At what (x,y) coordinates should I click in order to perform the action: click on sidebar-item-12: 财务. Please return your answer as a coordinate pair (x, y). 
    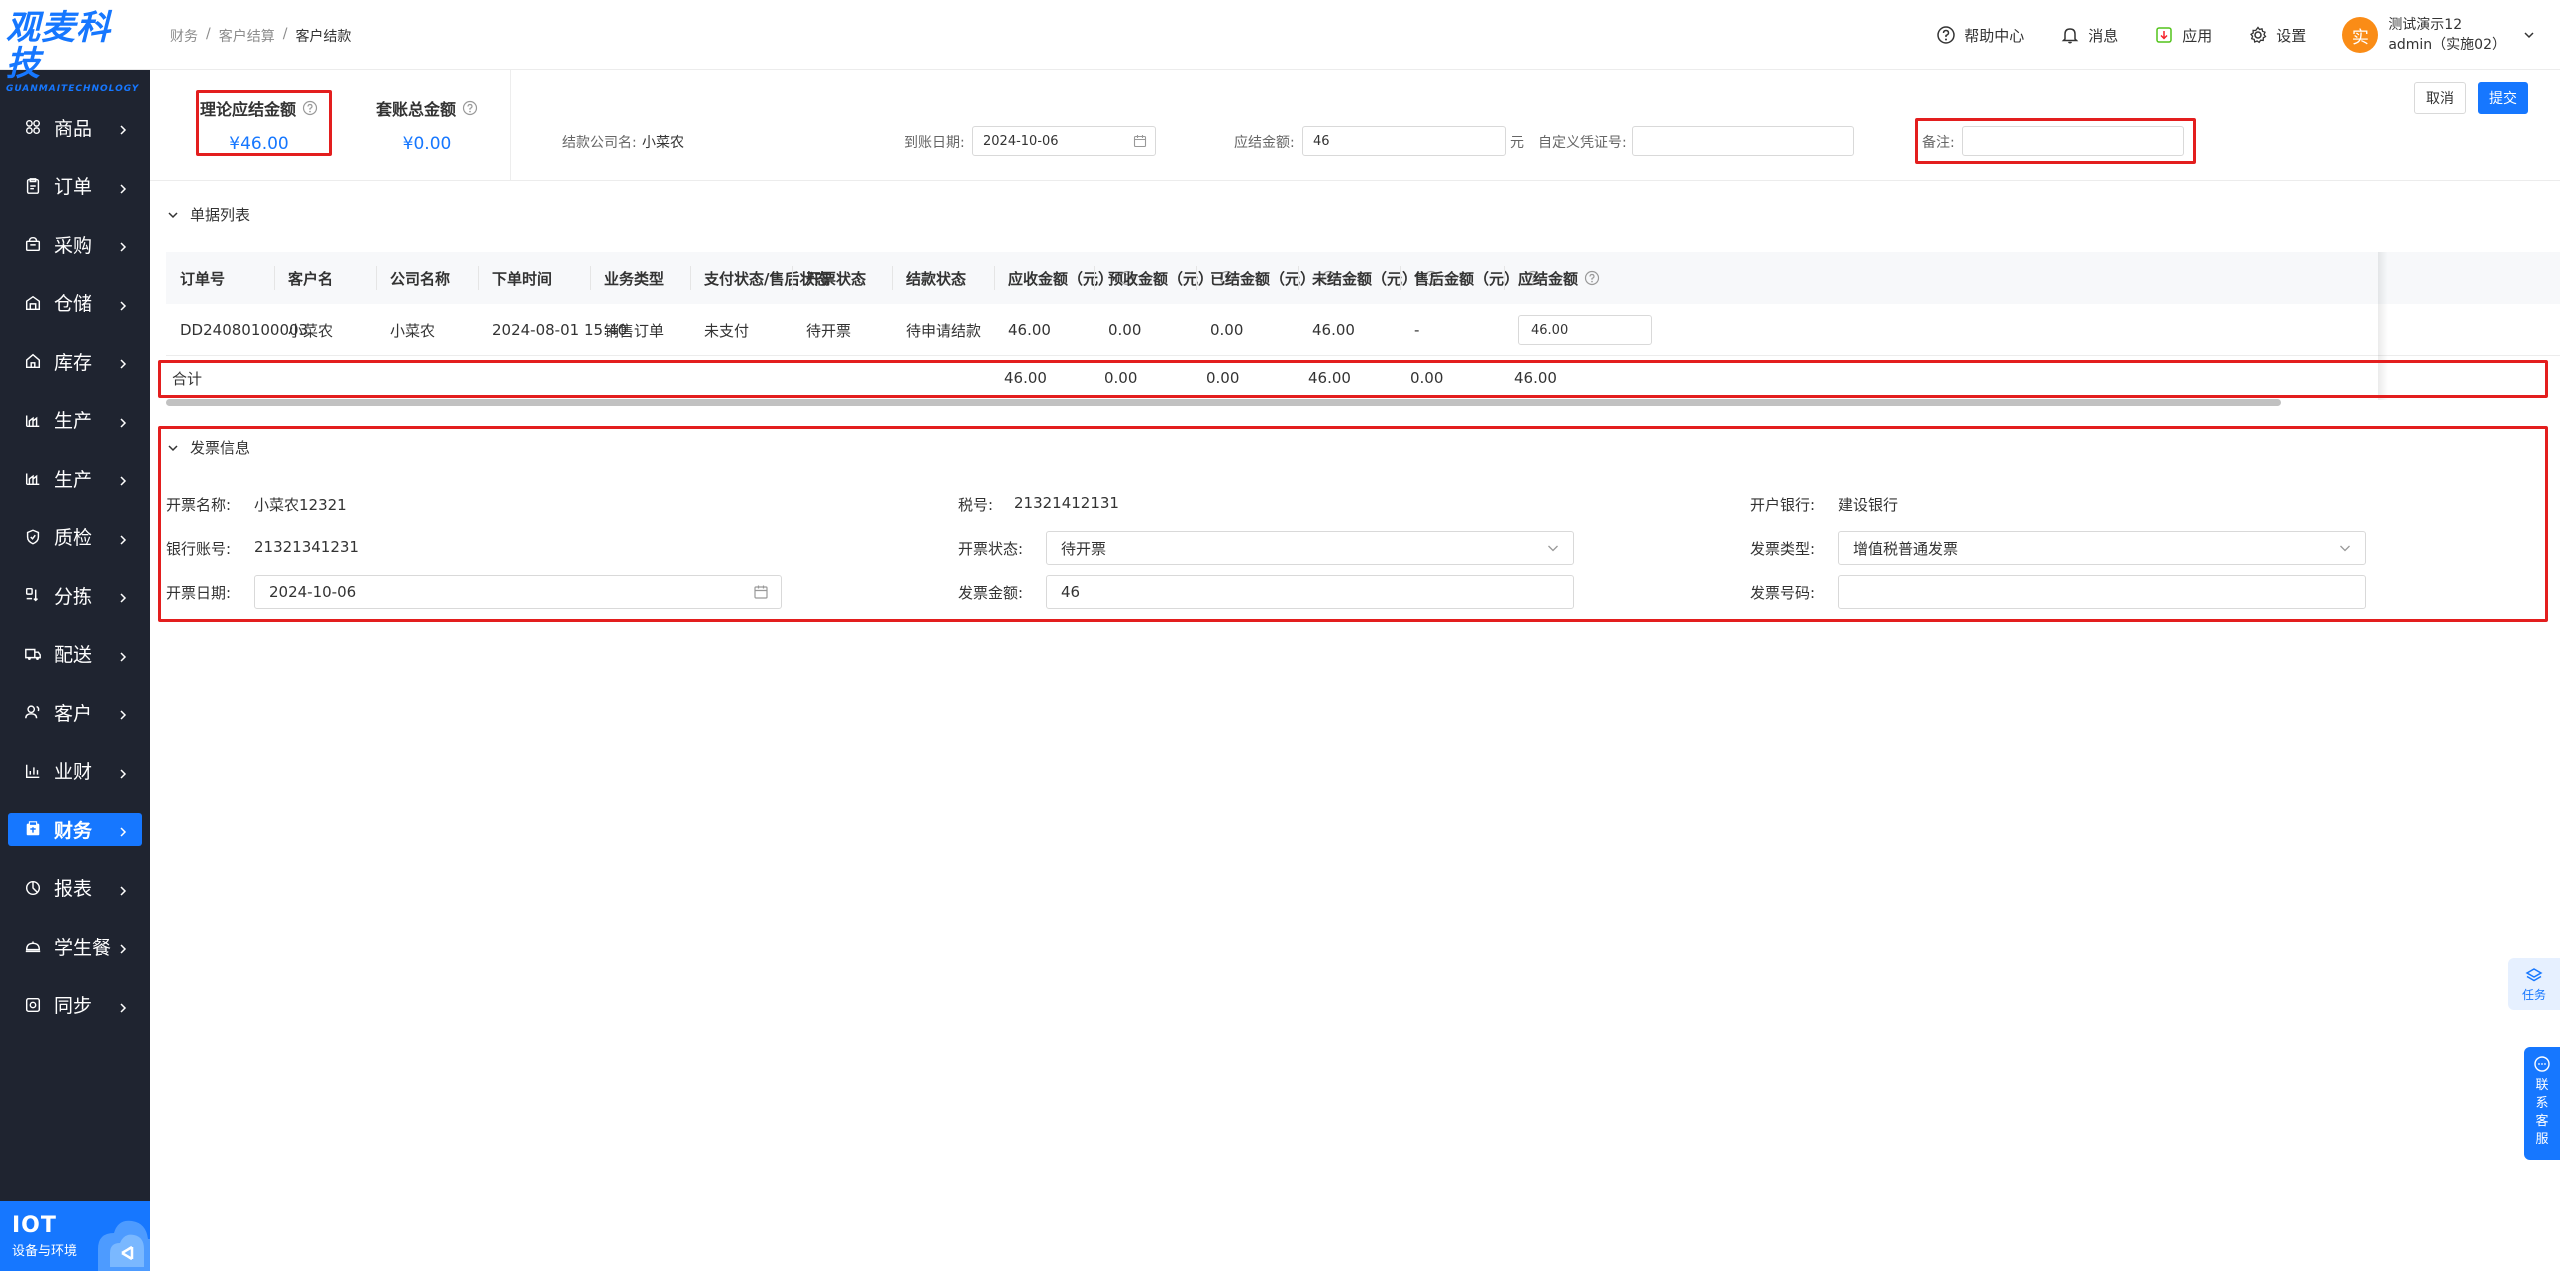
    Looking at the image, I should click on (75, 829).